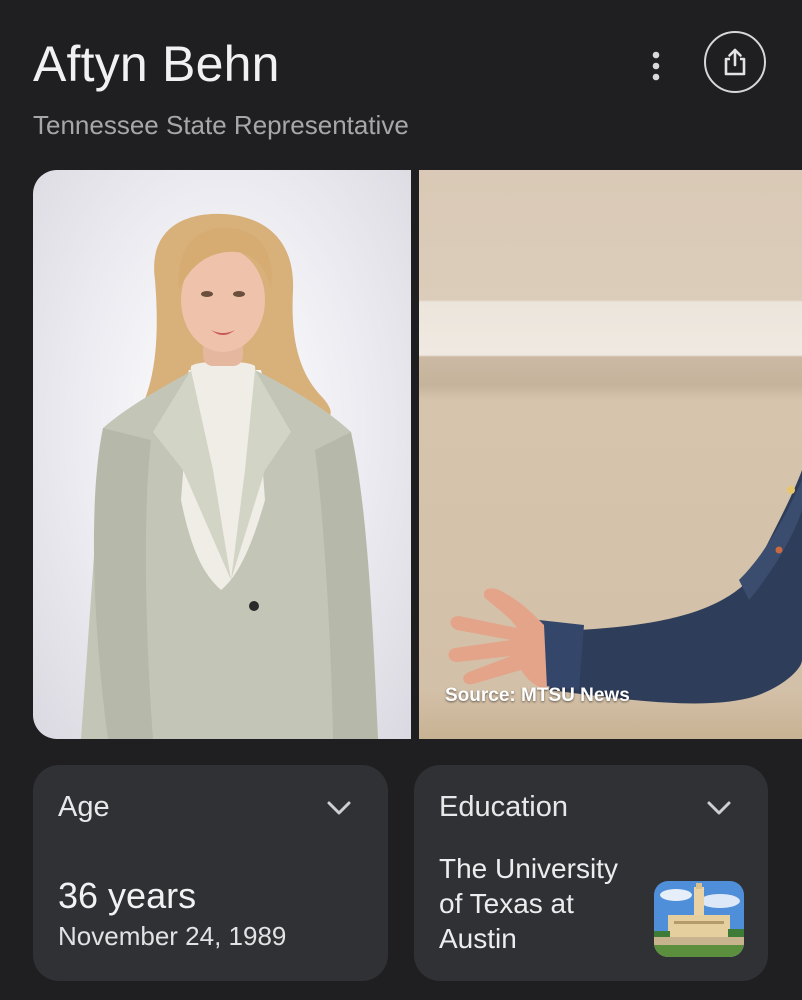  What do you see at coordinates (84, 807) in the screenshot?
I see `age-label: Age` at bounding box center [84, 807].